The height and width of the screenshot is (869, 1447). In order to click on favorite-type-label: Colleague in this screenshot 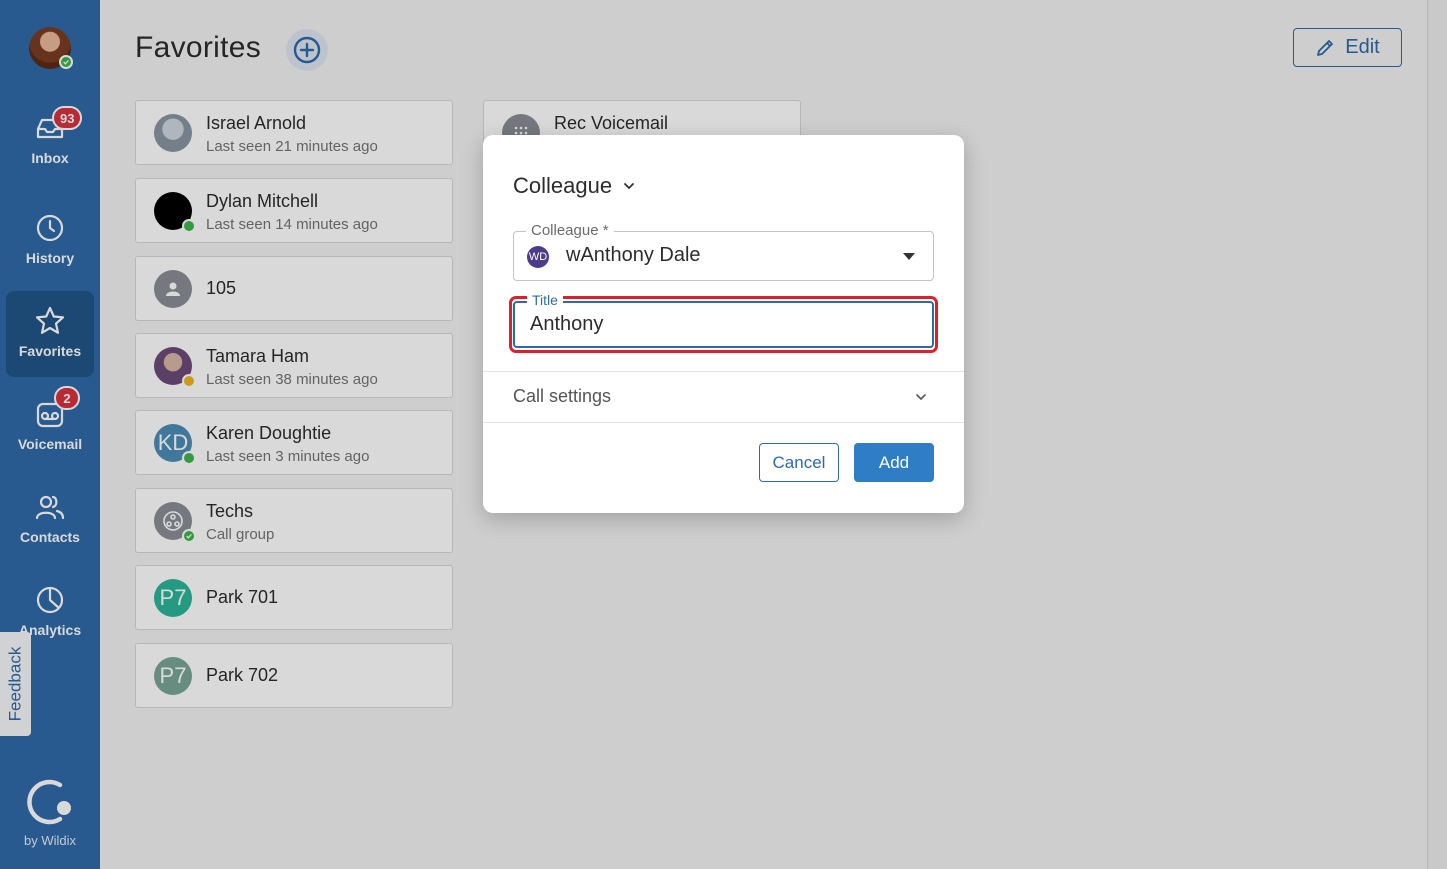, I will do `click(563, 185)`.